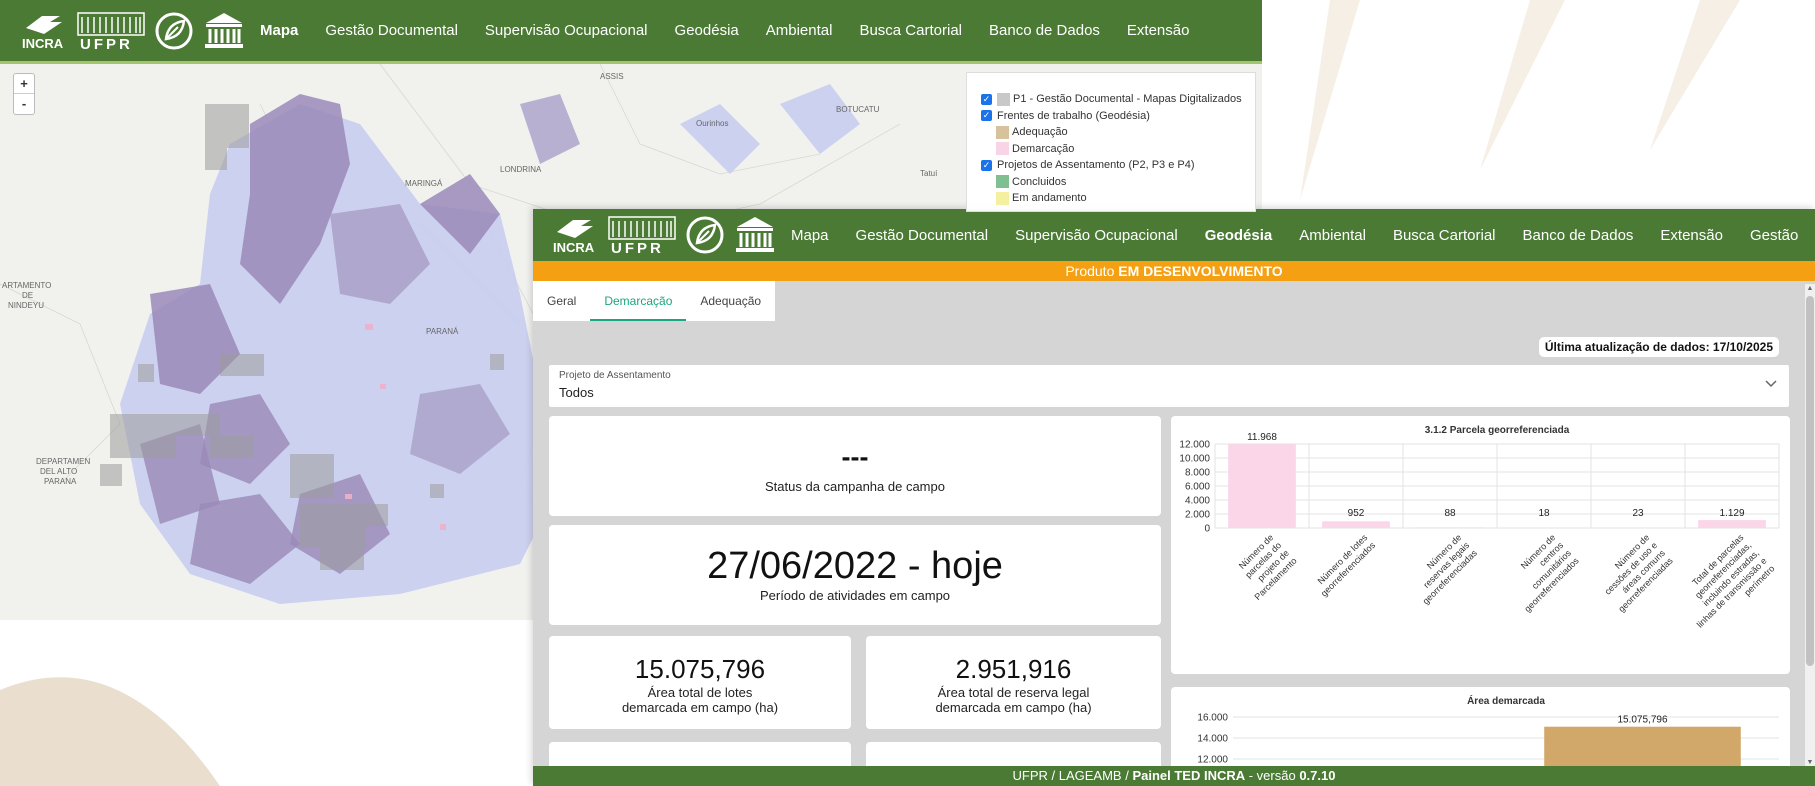 The width and height of the screenshot is (1815, 786). What do you see at coordinates (855, 566) in the screenshot?
I see `period-value: 27/06/2022 - hoje` at bounding box center [855, 566].